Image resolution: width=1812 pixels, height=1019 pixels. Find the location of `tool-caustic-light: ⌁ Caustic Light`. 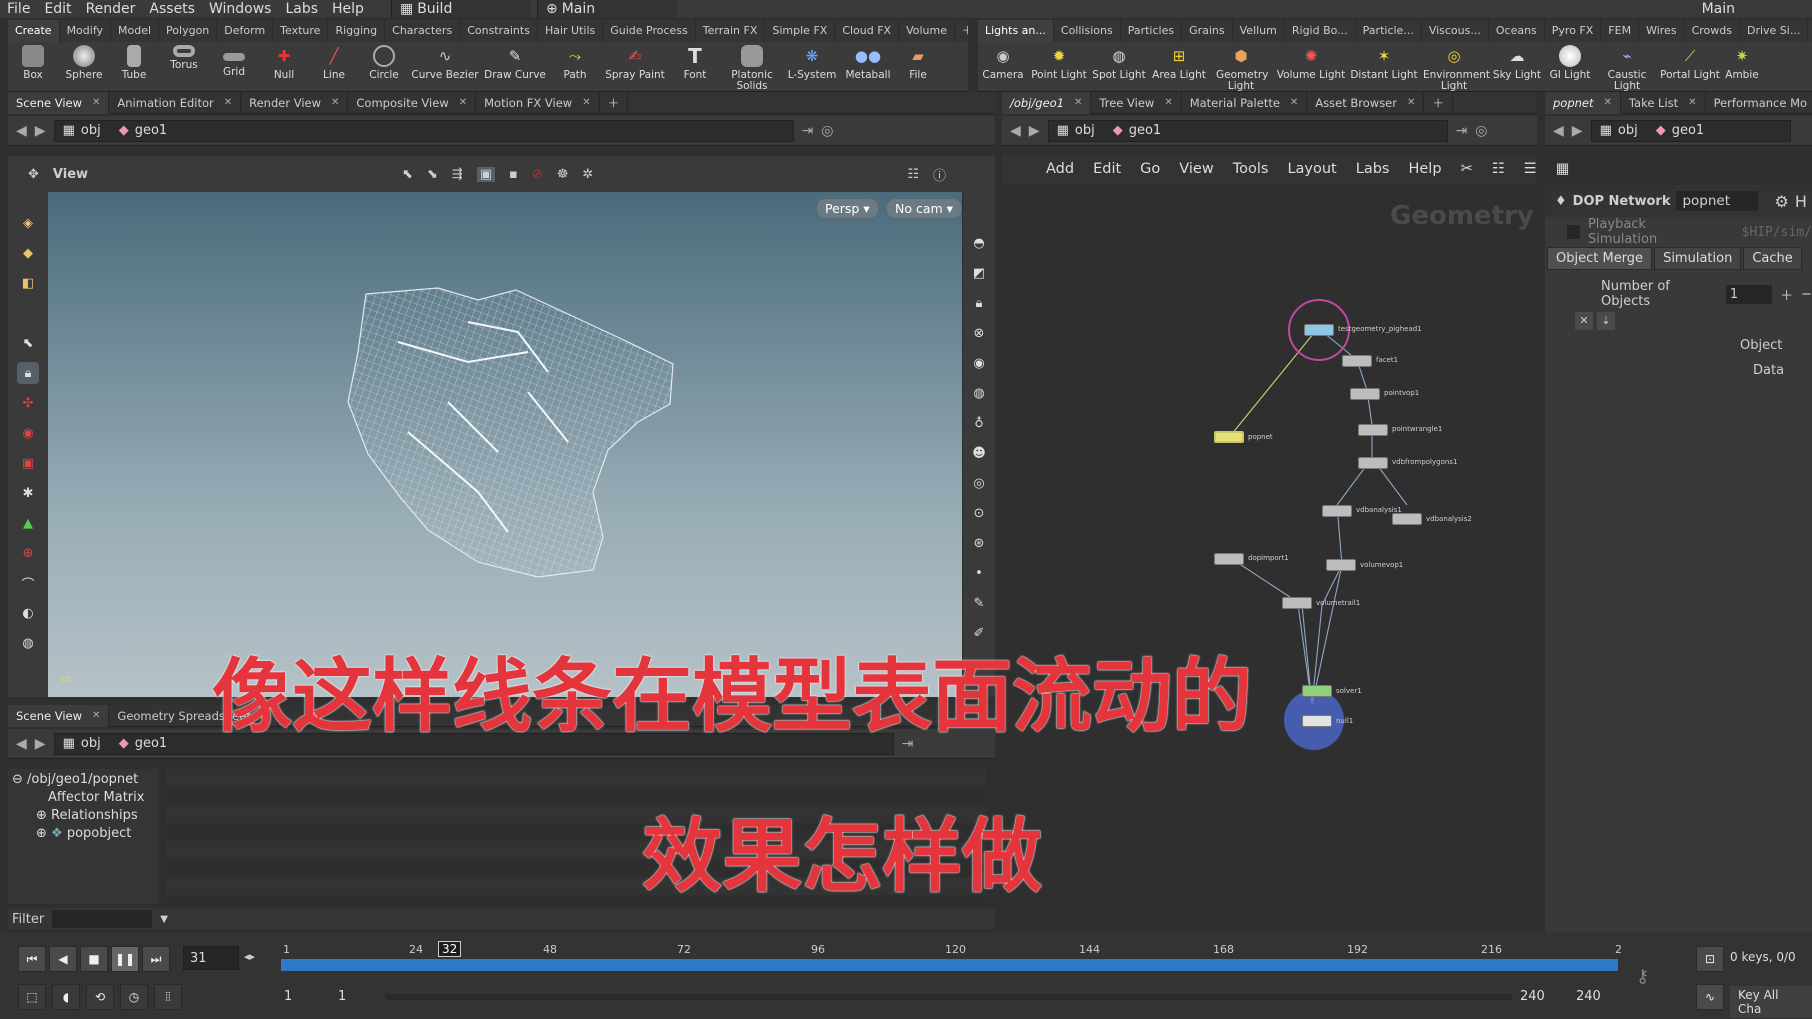

tool-caustic-light: ⌁ Caustic Light is located at coordinates (1627, 66).